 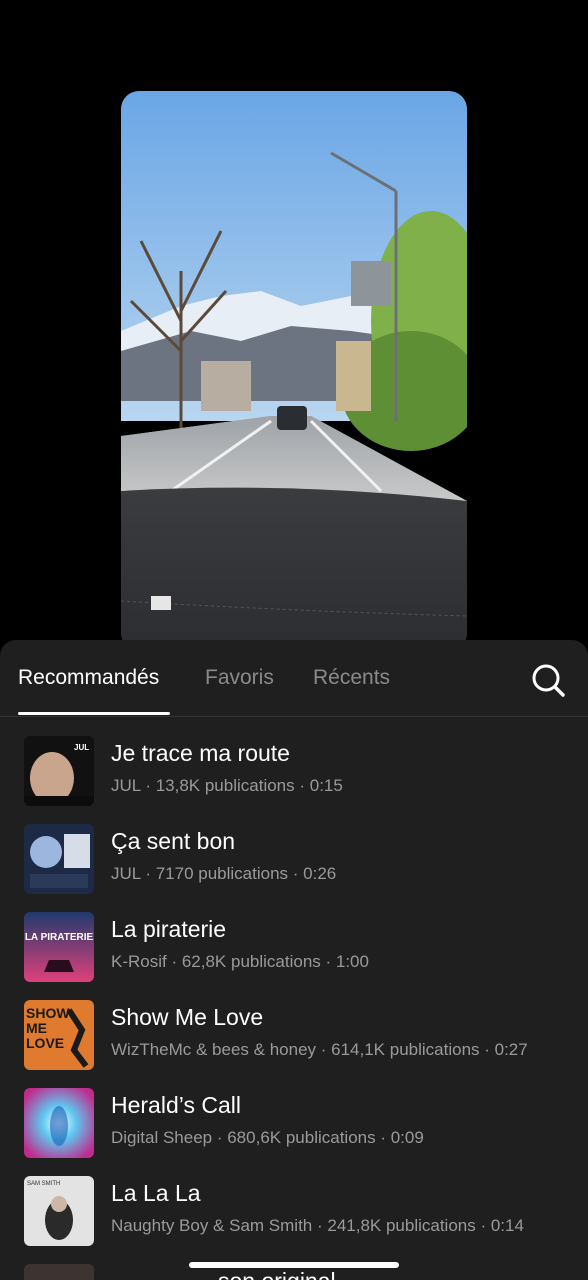 What do you see at coordinates (227, 785) in the screenshot?
I see `track-meta: JUL · 13,8K publications · 0:15` at bounding box center [227, 785].